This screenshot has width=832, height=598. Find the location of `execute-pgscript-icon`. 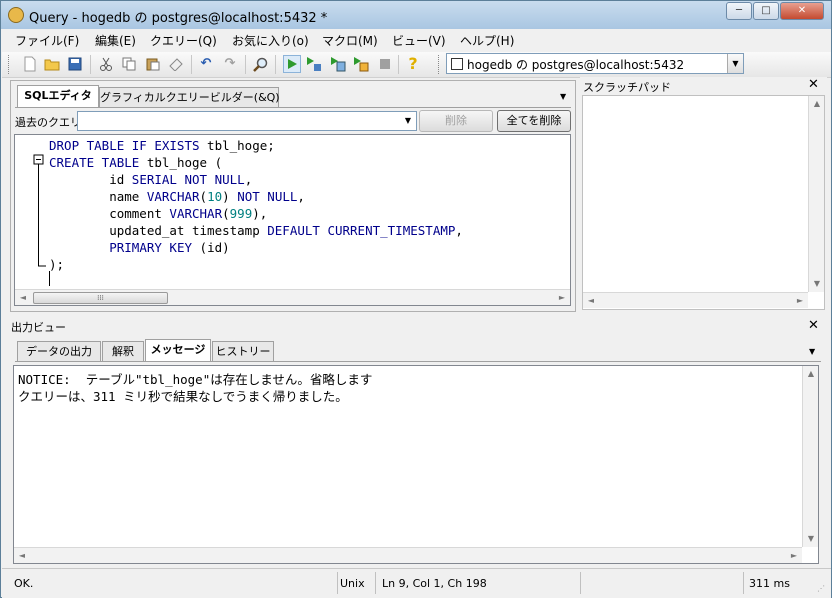

execute-pgscript-icon is located at coordinates (361, 64).